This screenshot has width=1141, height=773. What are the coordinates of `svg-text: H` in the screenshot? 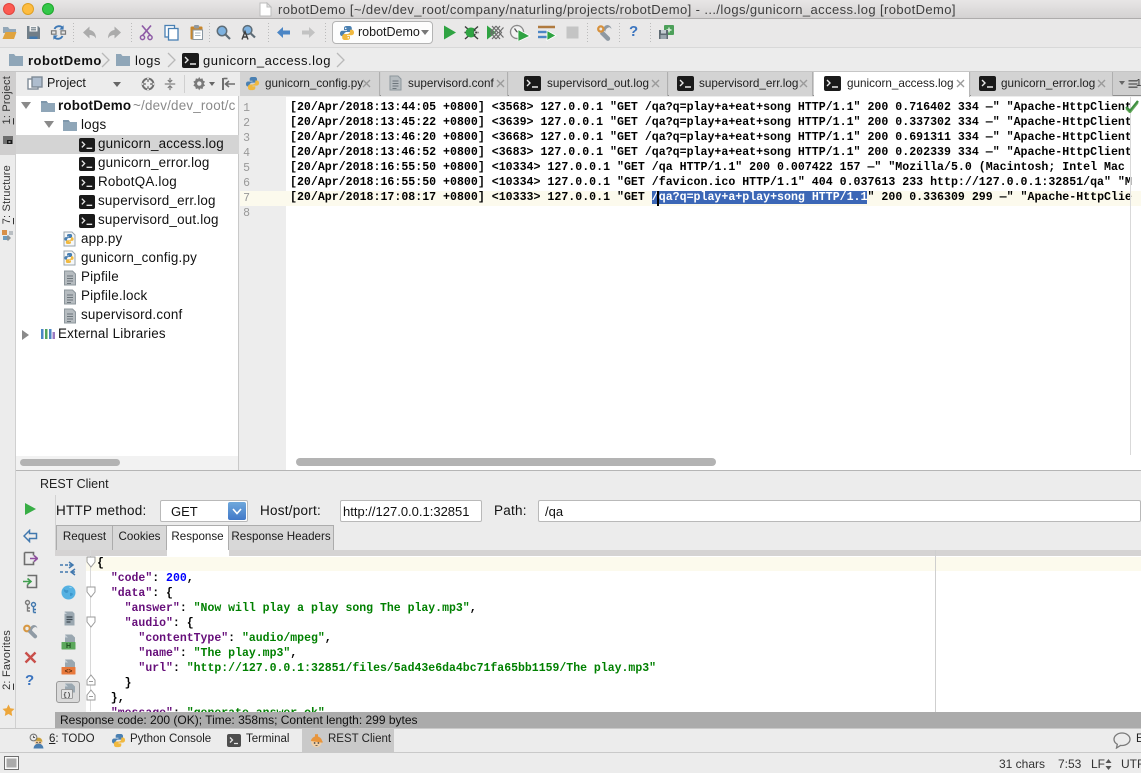 It's located at (68, 646).